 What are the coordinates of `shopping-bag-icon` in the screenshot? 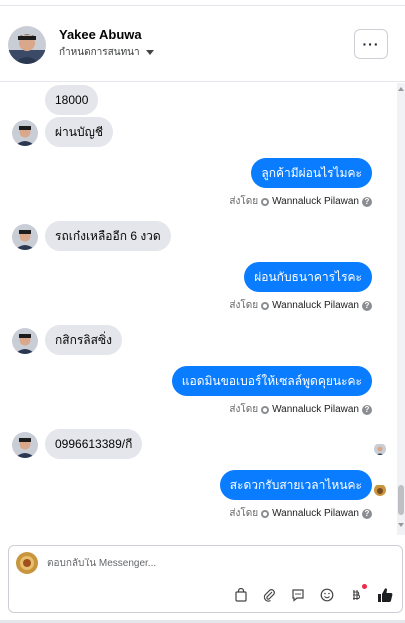 It's located at (241, 595).